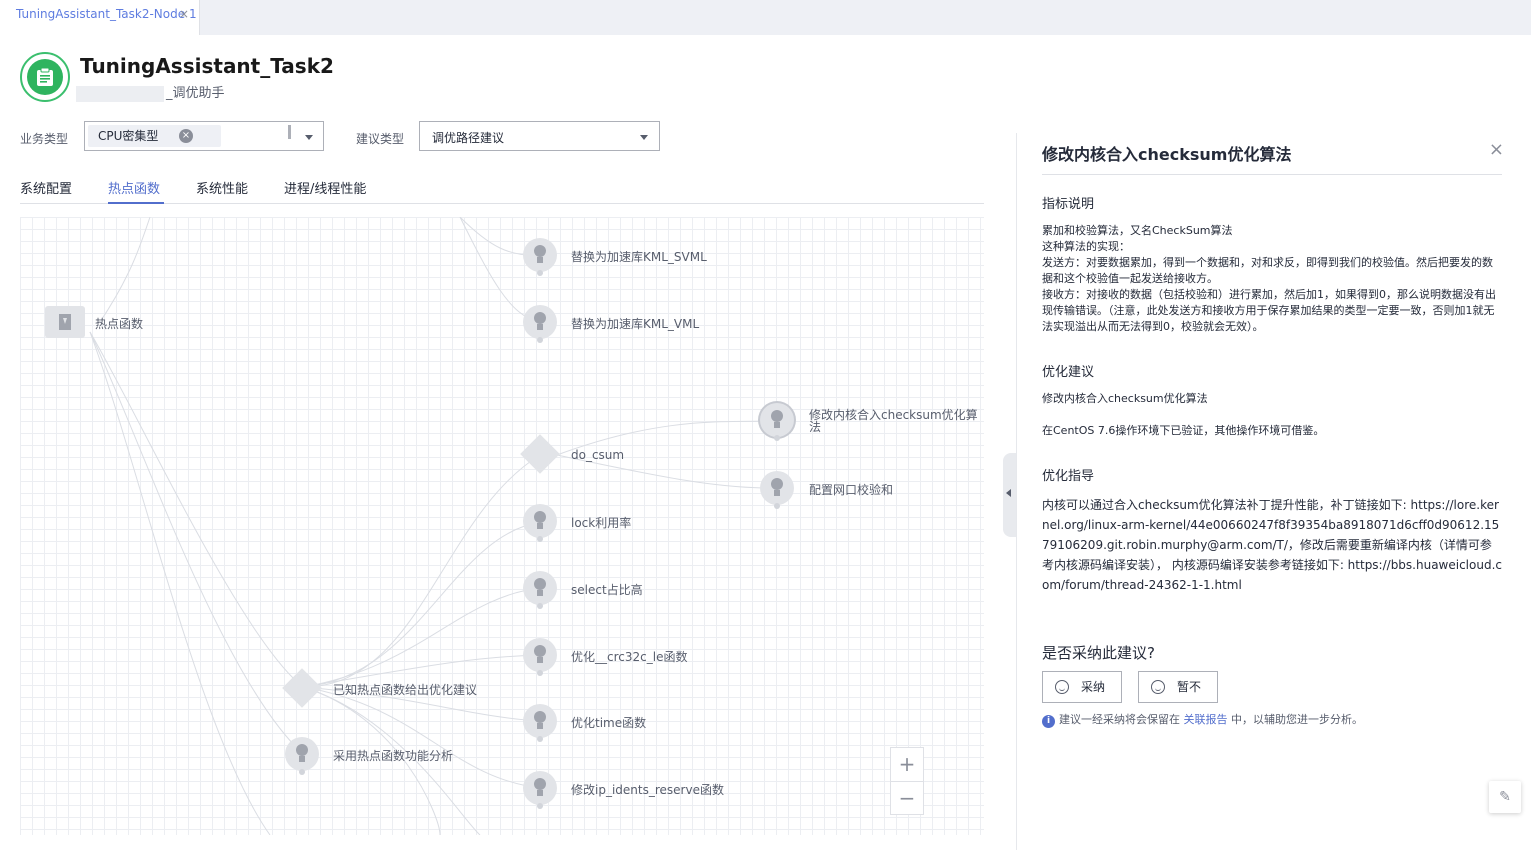  Describe the element at coordinates (907, 765) in the screenshot. I see `zoom-in-button: +` at that location.